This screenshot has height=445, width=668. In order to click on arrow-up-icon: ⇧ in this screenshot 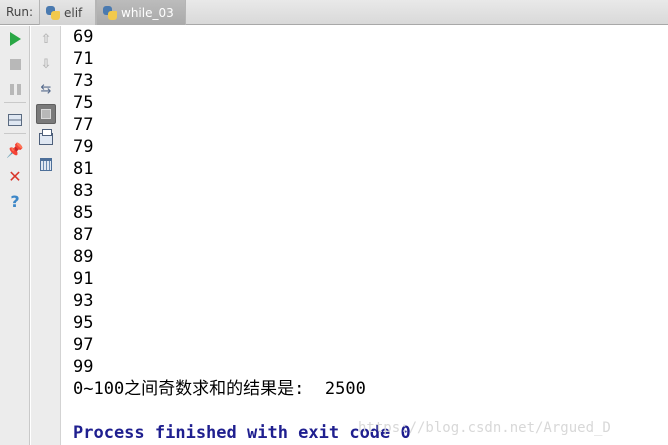, I will do `click(46, 39)`.